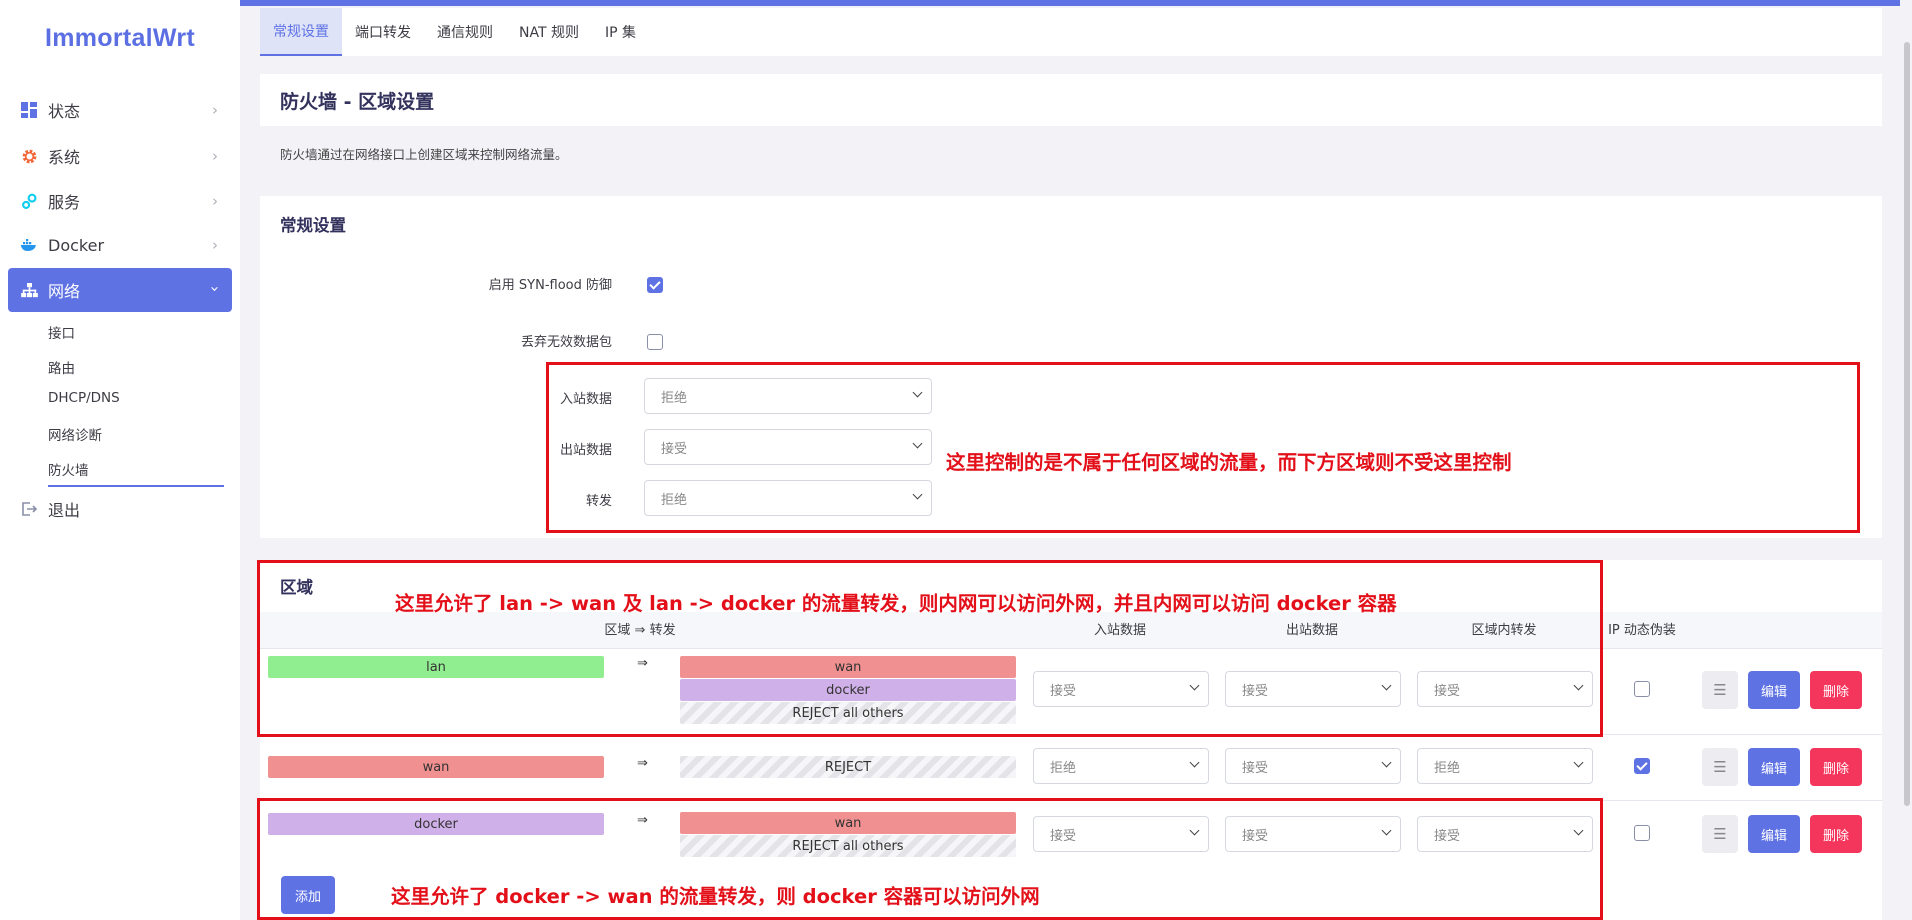  What do you see at coordinates (788, 396) in the screenshot?
I see `input-policy-select: 拒绝` at bounding box center [788, 396].